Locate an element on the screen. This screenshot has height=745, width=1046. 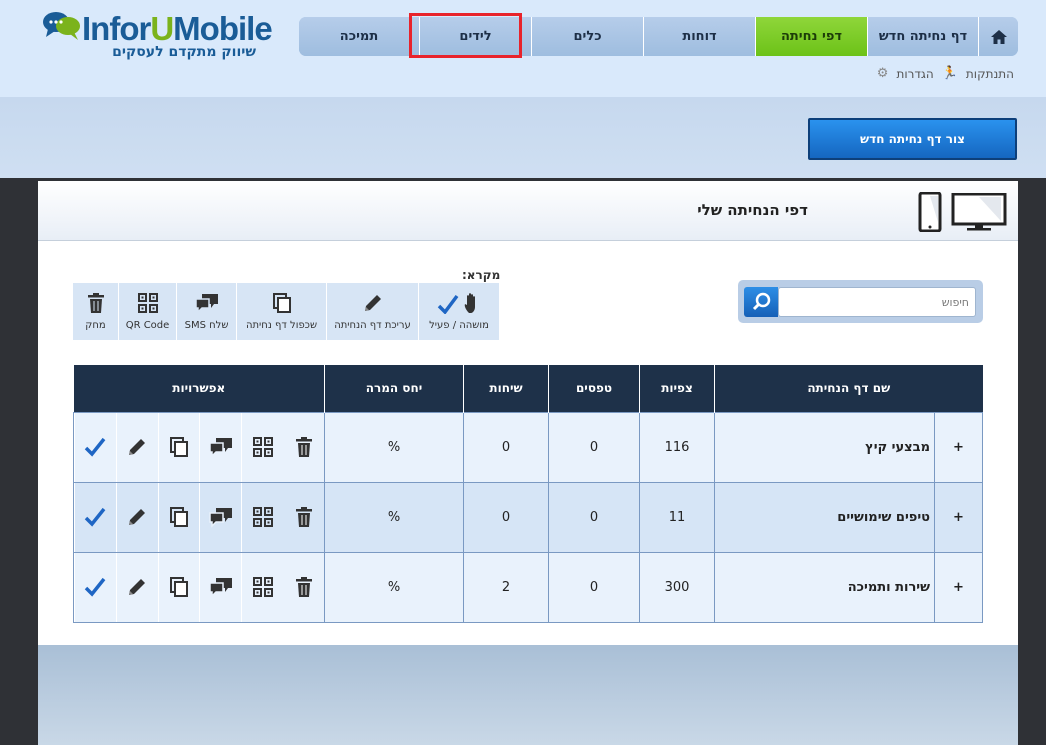
user-links: ⚙ הגדרות 🏃 התנתקות is located at coordinates (945, 73).